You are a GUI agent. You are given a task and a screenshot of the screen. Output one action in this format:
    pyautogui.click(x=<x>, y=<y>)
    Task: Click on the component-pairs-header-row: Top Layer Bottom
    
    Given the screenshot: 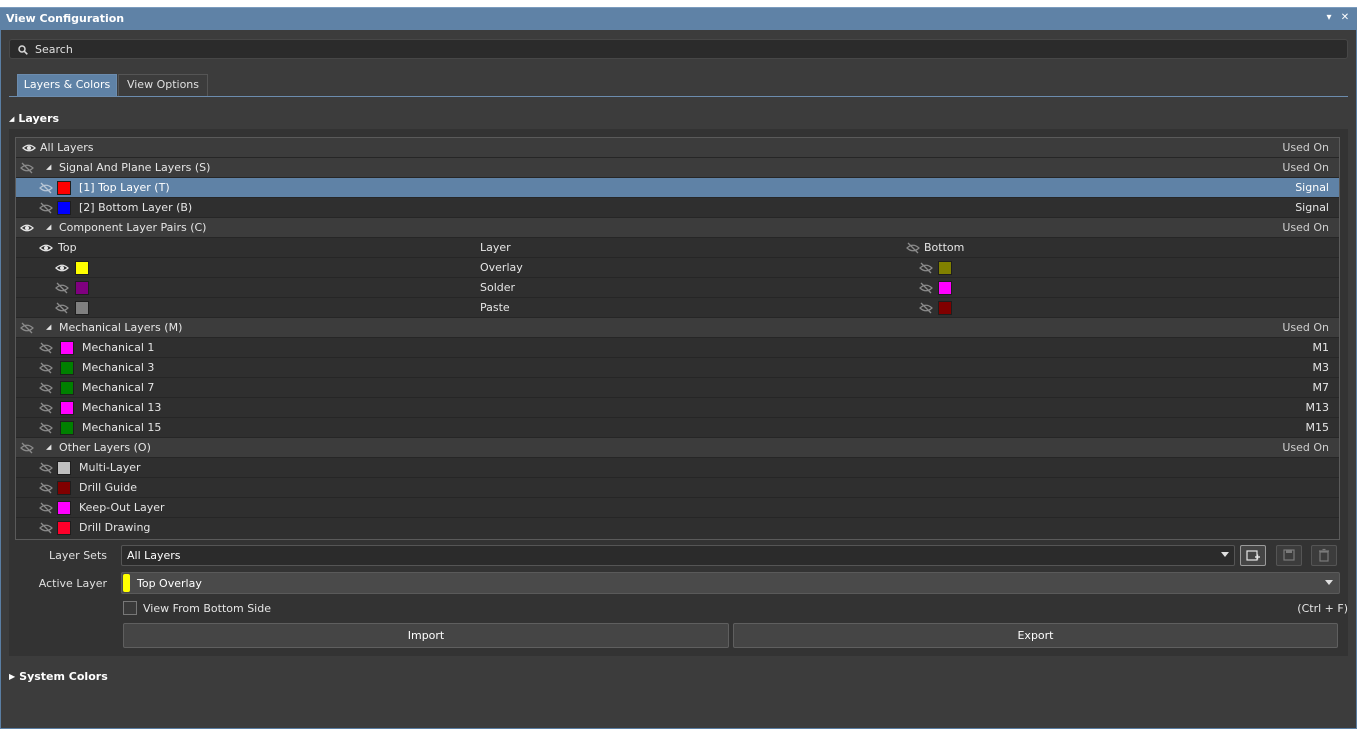 What is the action you would take?
    pyautogui.click(x=677, y=248)
    